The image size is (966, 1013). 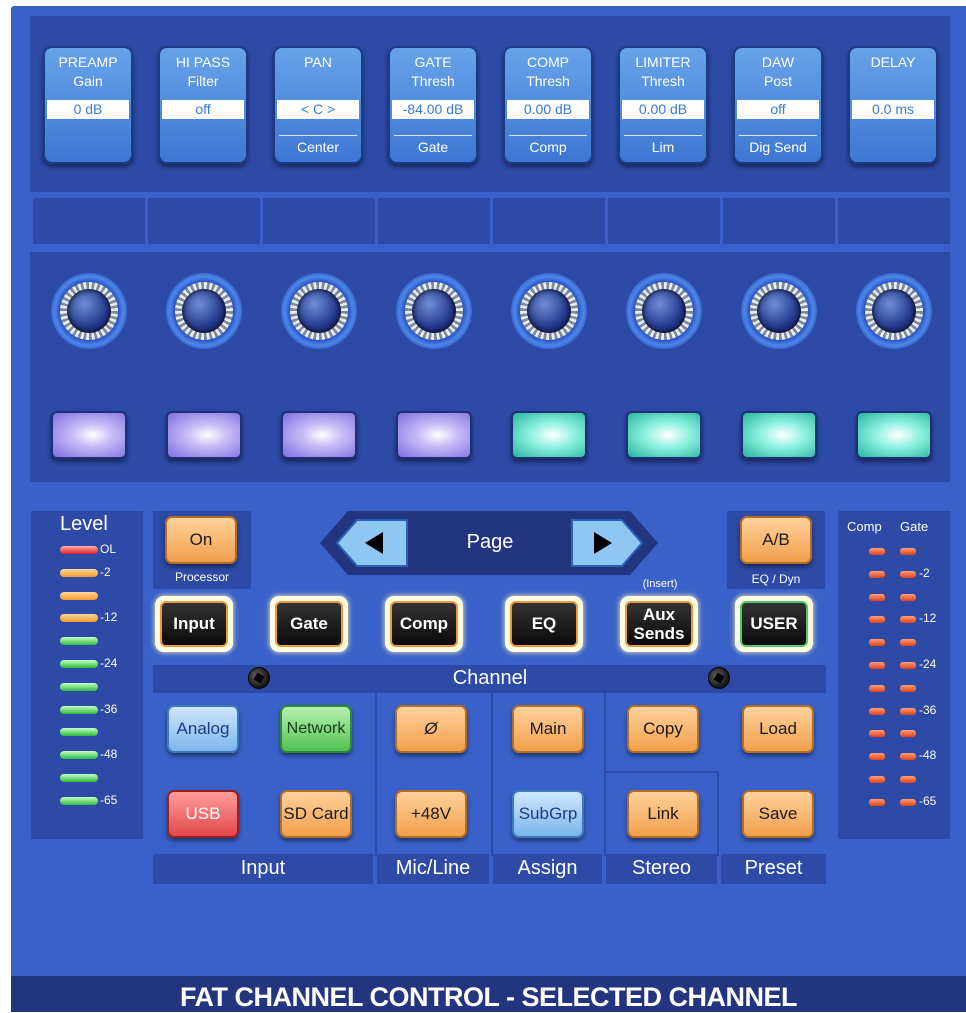 I want to click on comp-gate-meter-panel, so click(x=894, y=675).